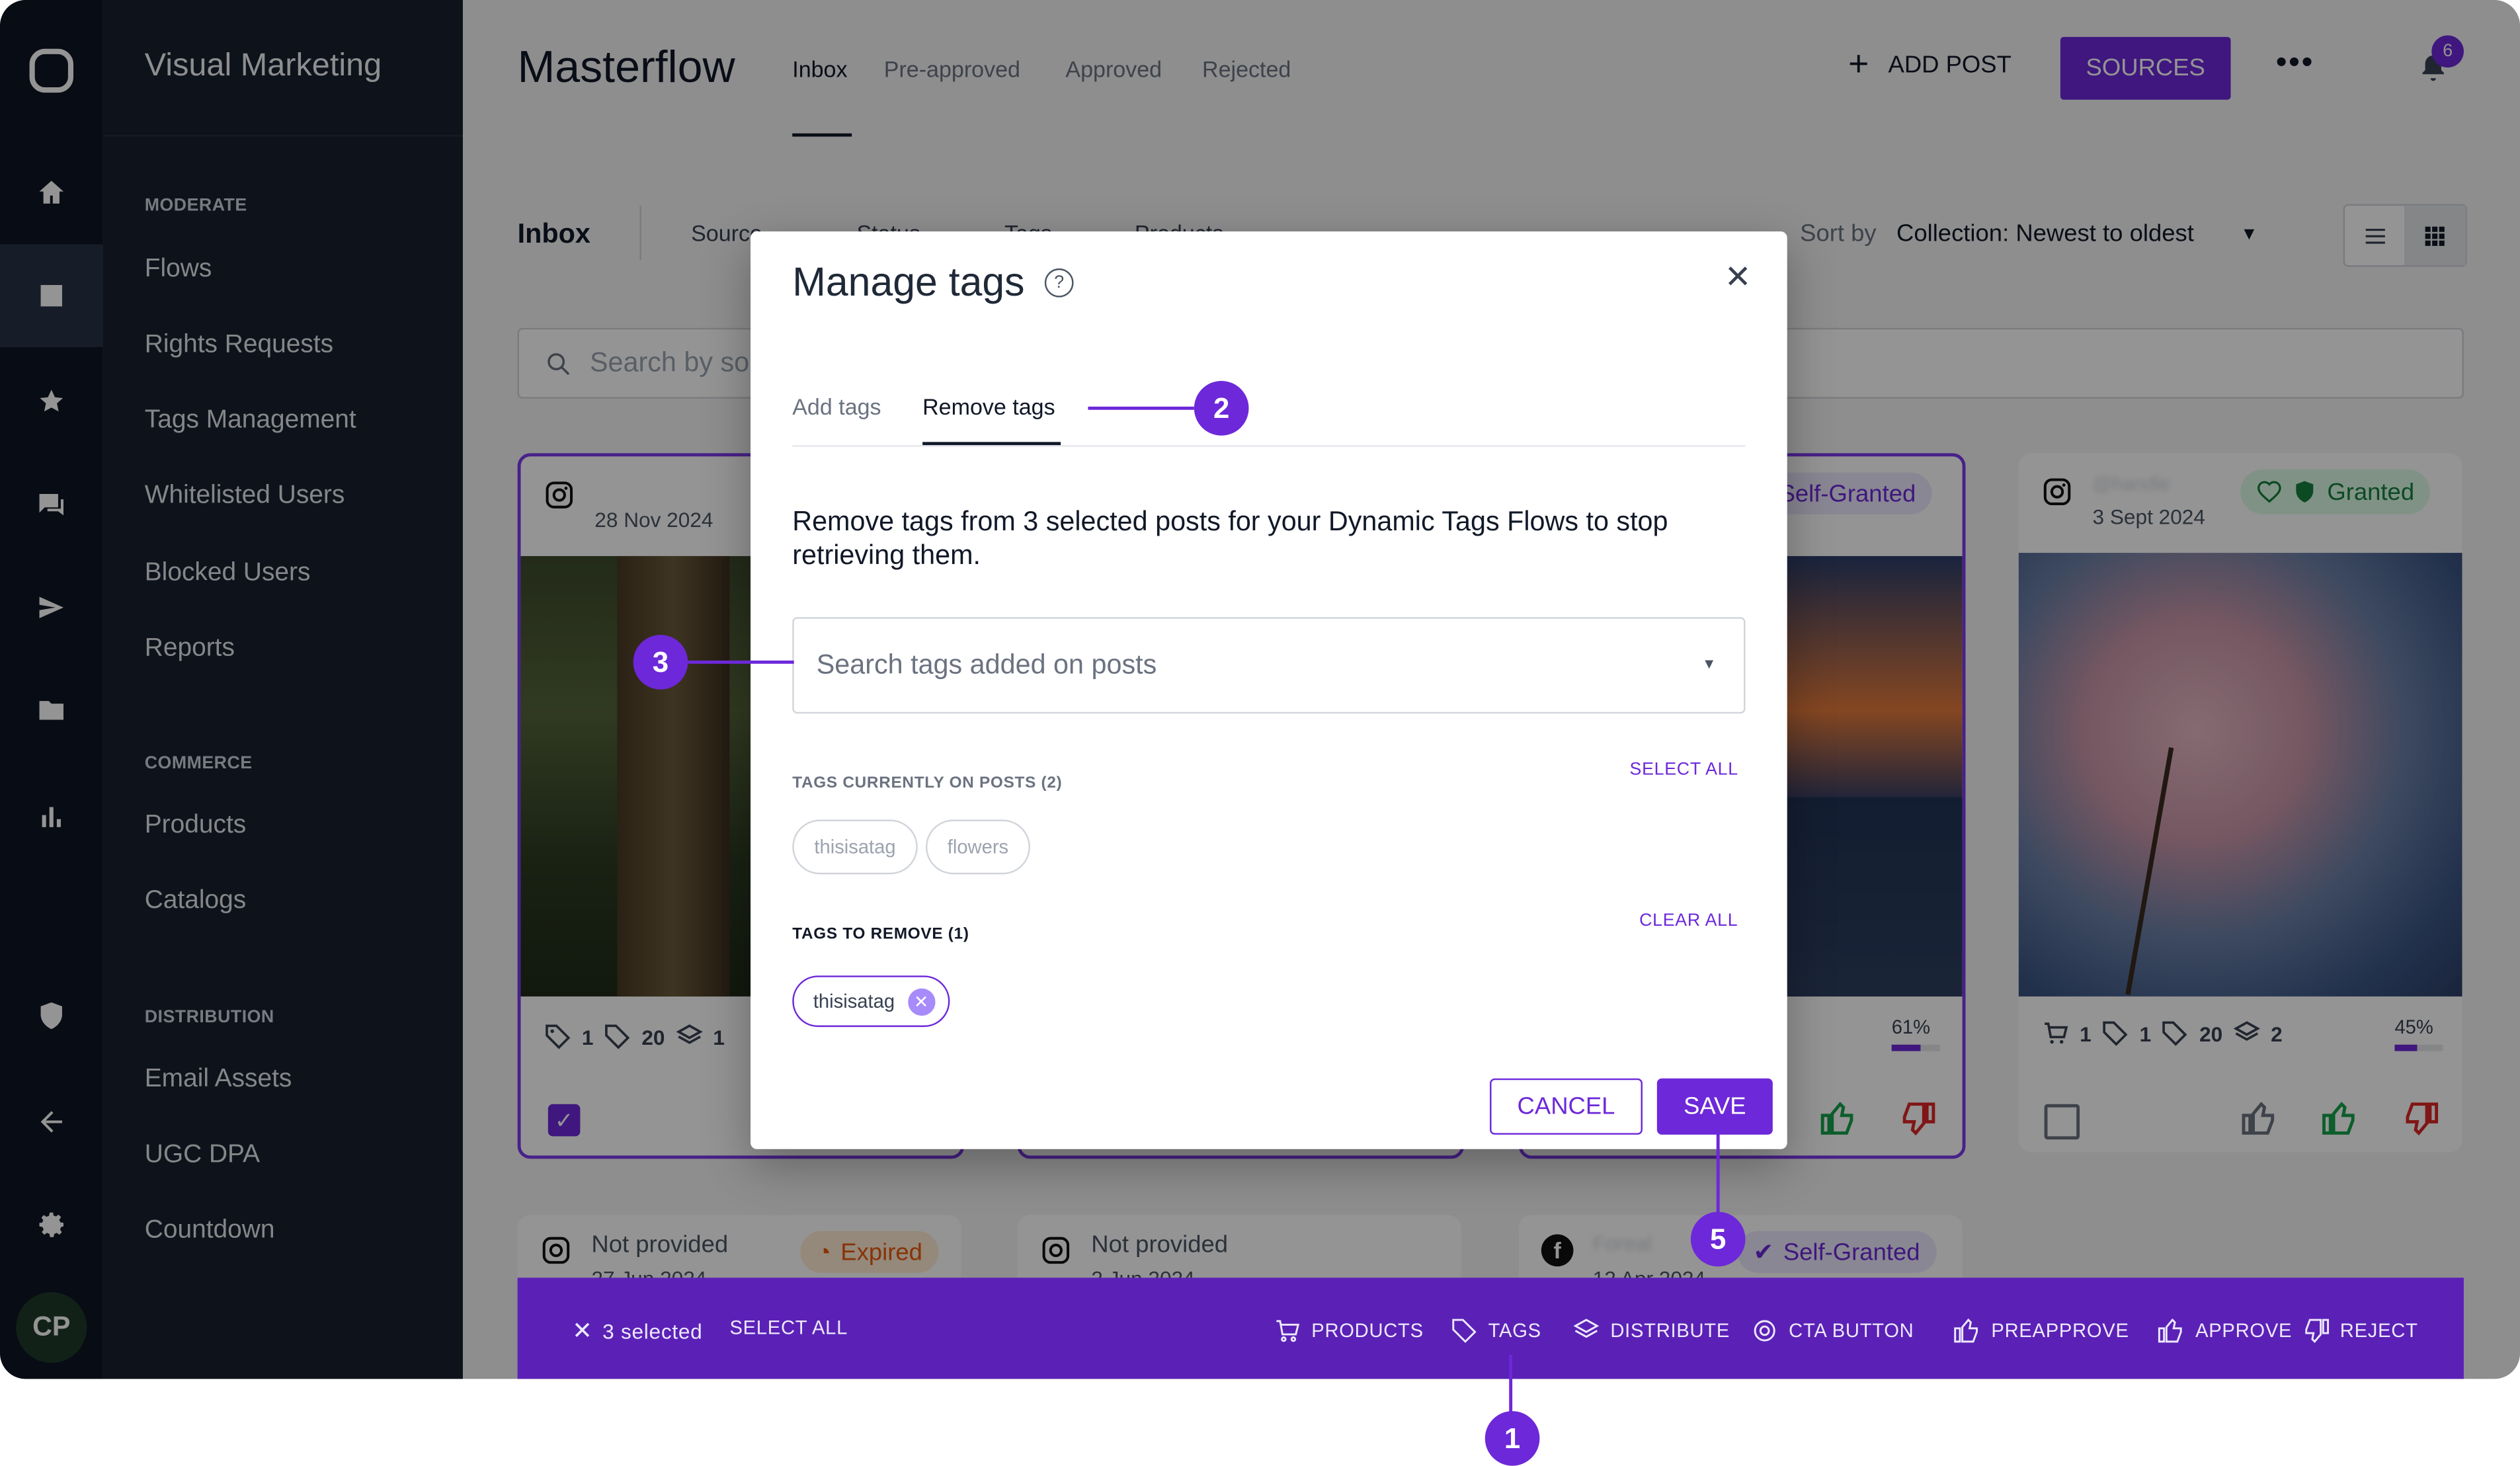 The width and height of the screenshot is (2520, 1466). Describe the element at coordinates (836, 406) in the screenshot. I see `tab-add-tags: Add tags` at that location.